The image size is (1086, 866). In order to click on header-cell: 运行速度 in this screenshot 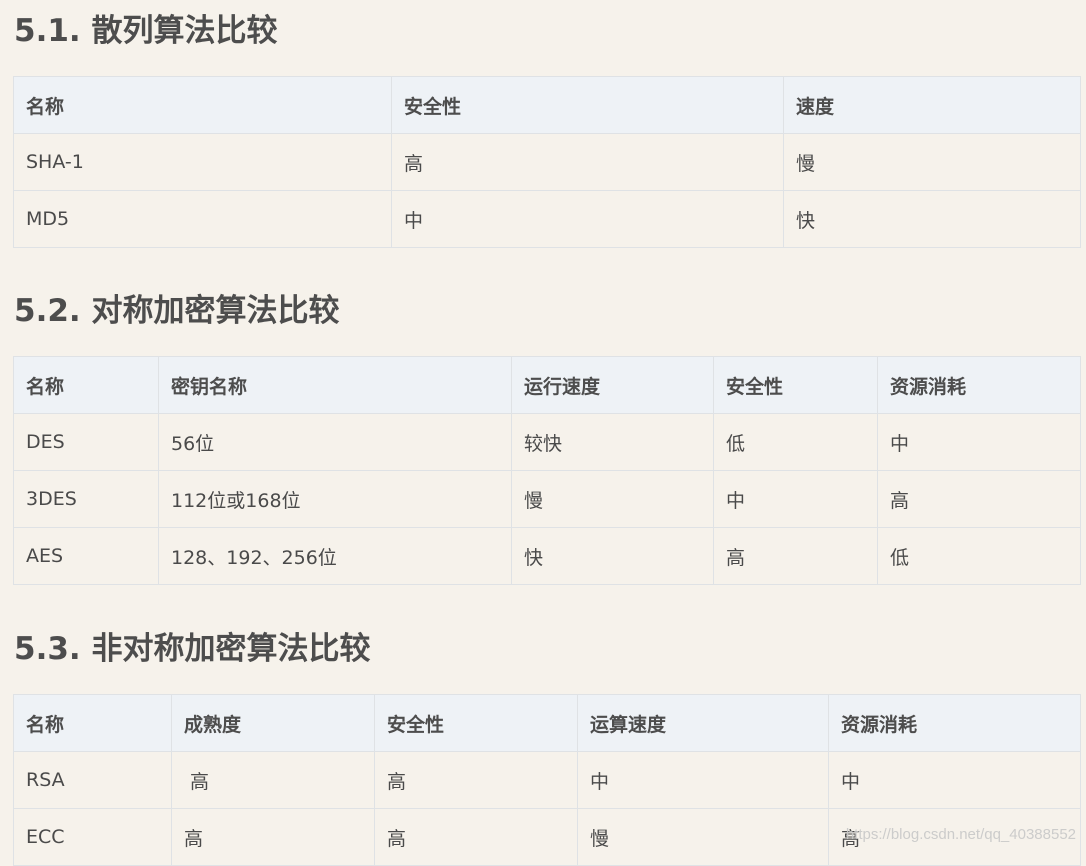, I will do `click(612, 385)`.